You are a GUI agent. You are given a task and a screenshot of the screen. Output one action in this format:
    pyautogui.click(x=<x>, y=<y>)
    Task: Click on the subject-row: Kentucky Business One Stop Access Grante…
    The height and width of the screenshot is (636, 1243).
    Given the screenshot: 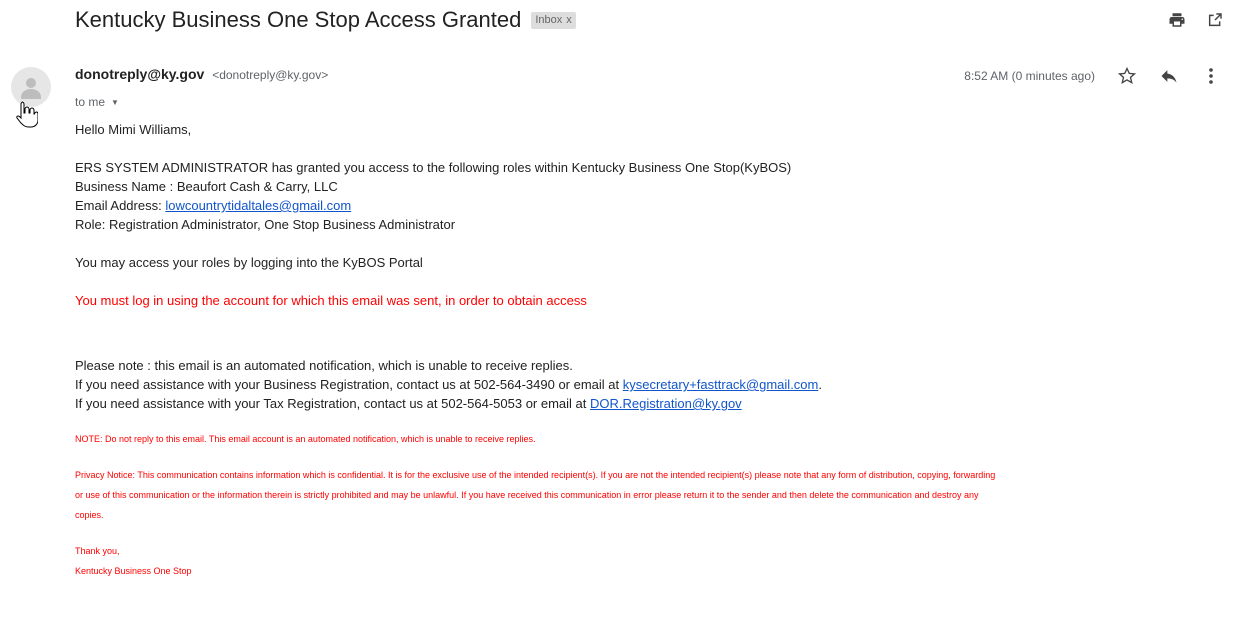 What is the action you would take?
    pyautogui.click(x=325, y=20)
    